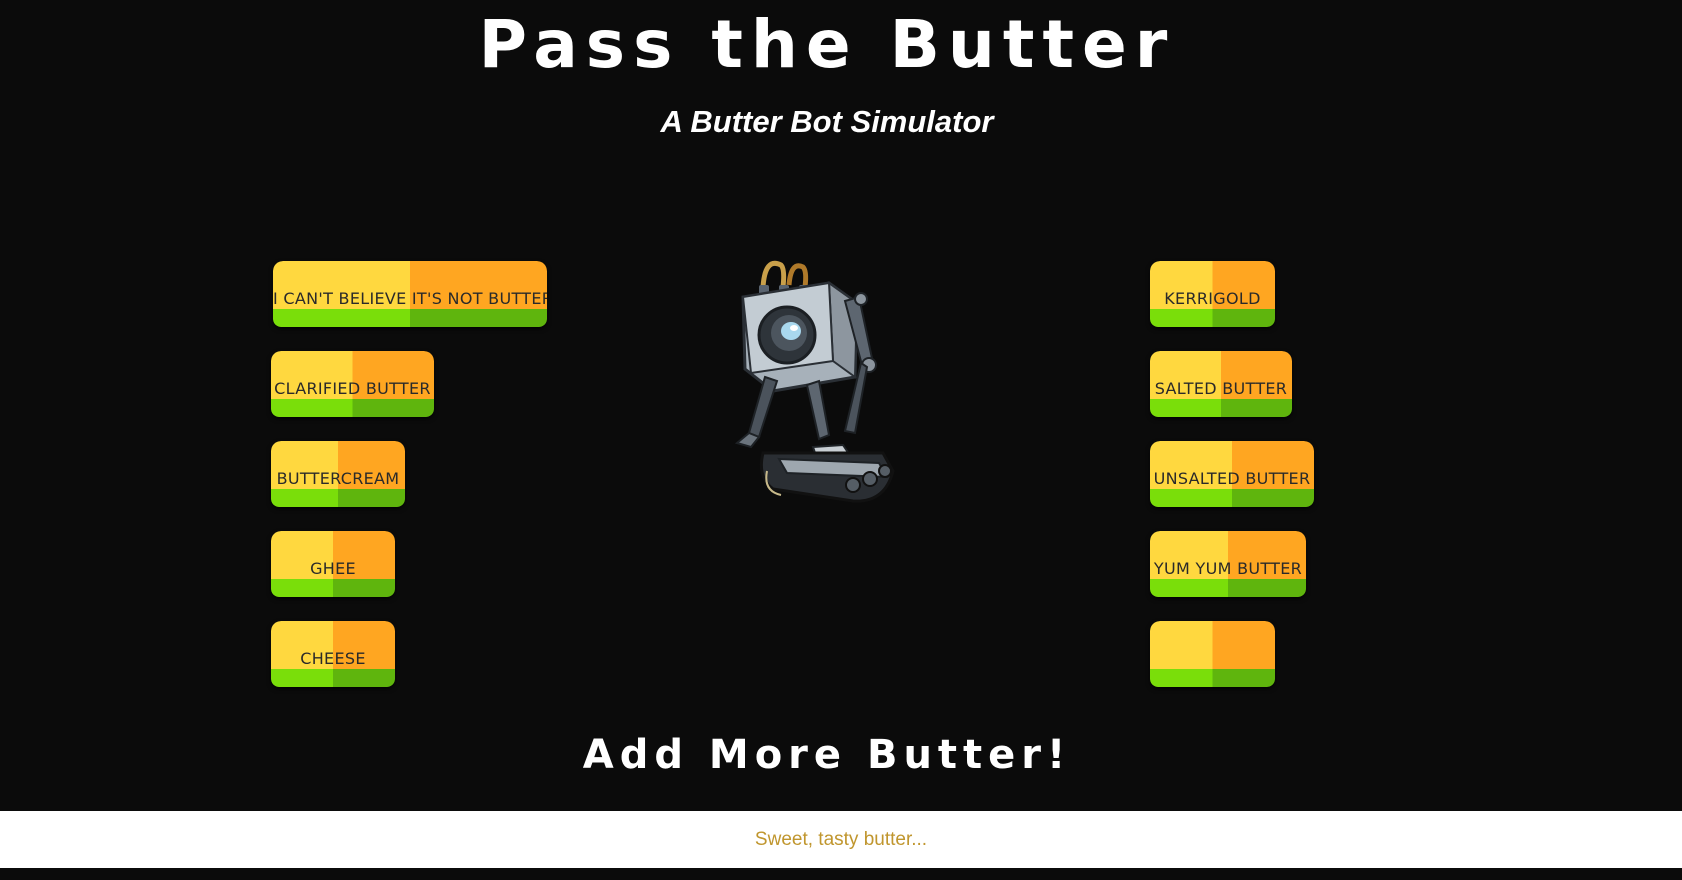  Describe the element at coordinates (1212, 654) in the screenshot. I see `butter-button-empty` at that location.